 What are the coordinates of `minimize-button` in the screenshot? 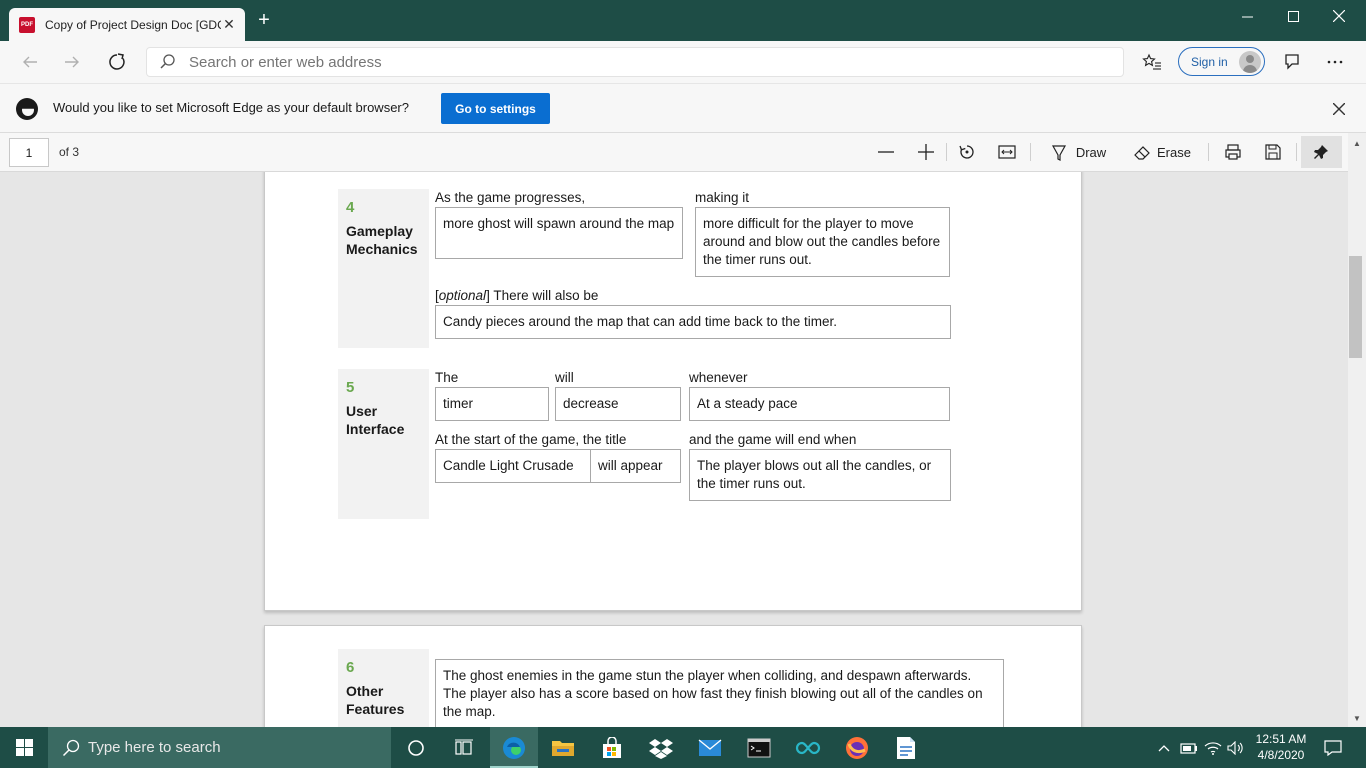 It's located at (1247, 16).